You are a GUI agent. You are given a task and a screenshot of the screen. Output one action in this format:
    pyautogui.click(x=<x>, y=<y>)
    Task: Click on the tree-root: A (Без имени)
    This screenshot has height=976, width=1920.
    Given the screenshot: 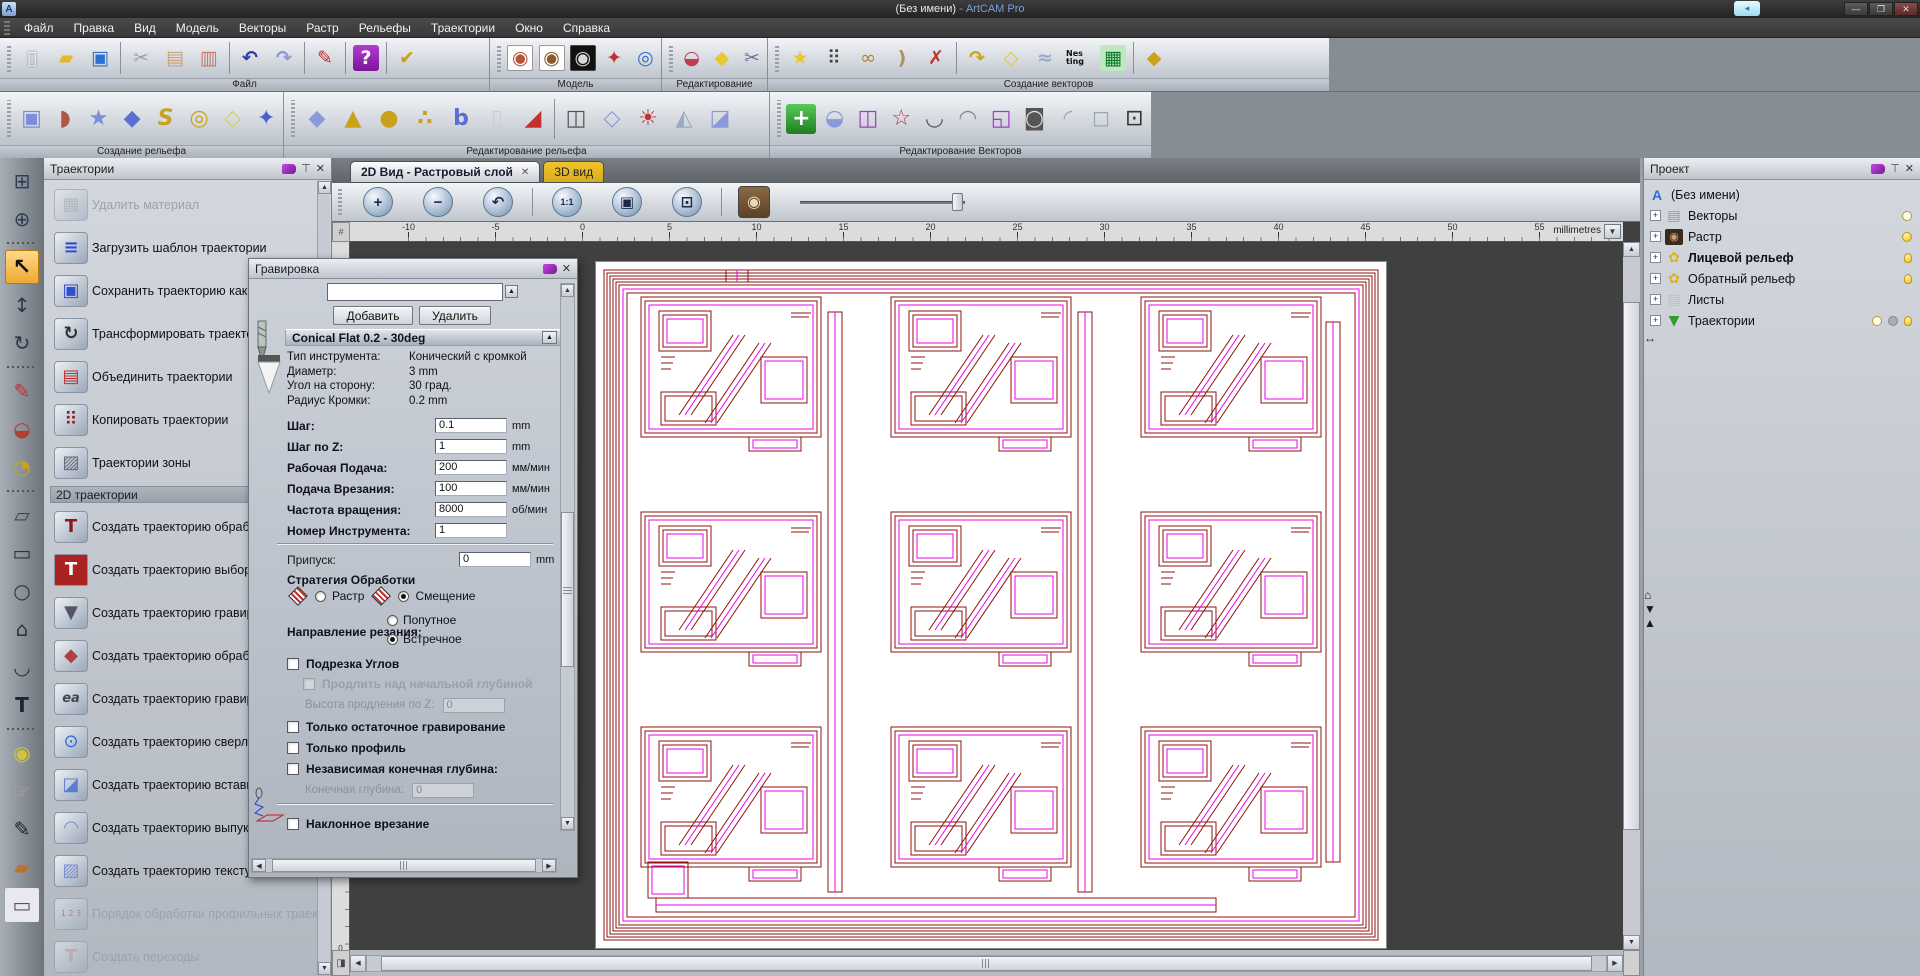 What is the action you would take?
    pyautogui.click(x=1783, y=194)
    